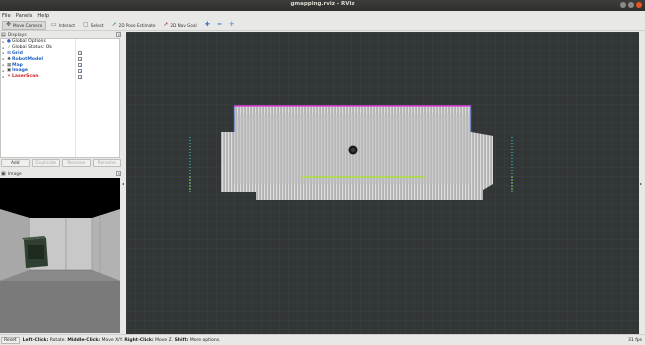  I want to click on interact-tool: ▭ Interact, so click(63, 25).